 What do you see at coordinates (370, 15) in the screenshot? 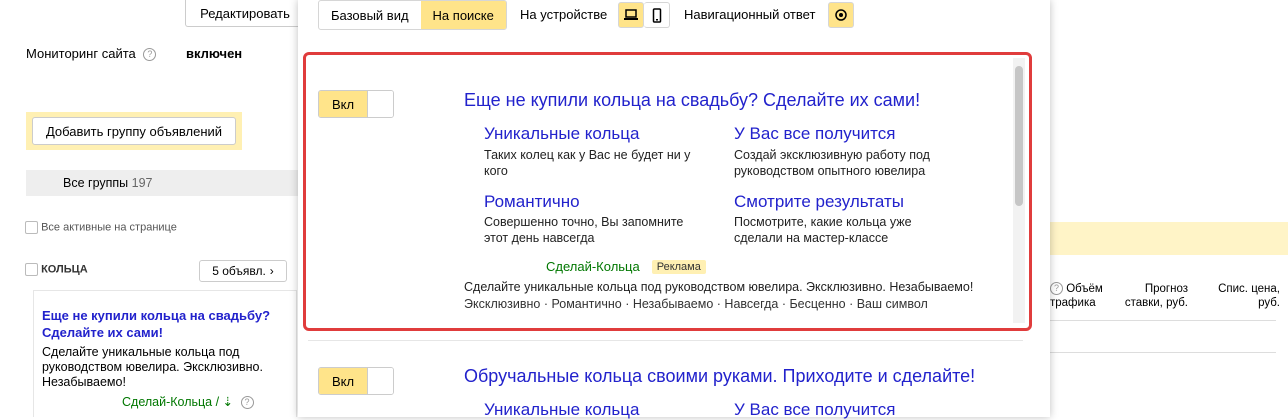
I see `view-basic-option: Базовый вид` at bounding box center [370, 15].